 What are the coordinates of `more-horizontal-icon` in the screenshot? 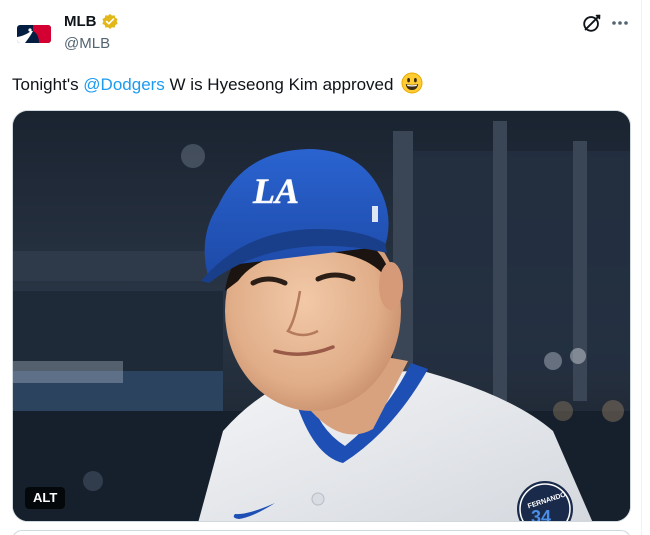 It's located at (620, 23).